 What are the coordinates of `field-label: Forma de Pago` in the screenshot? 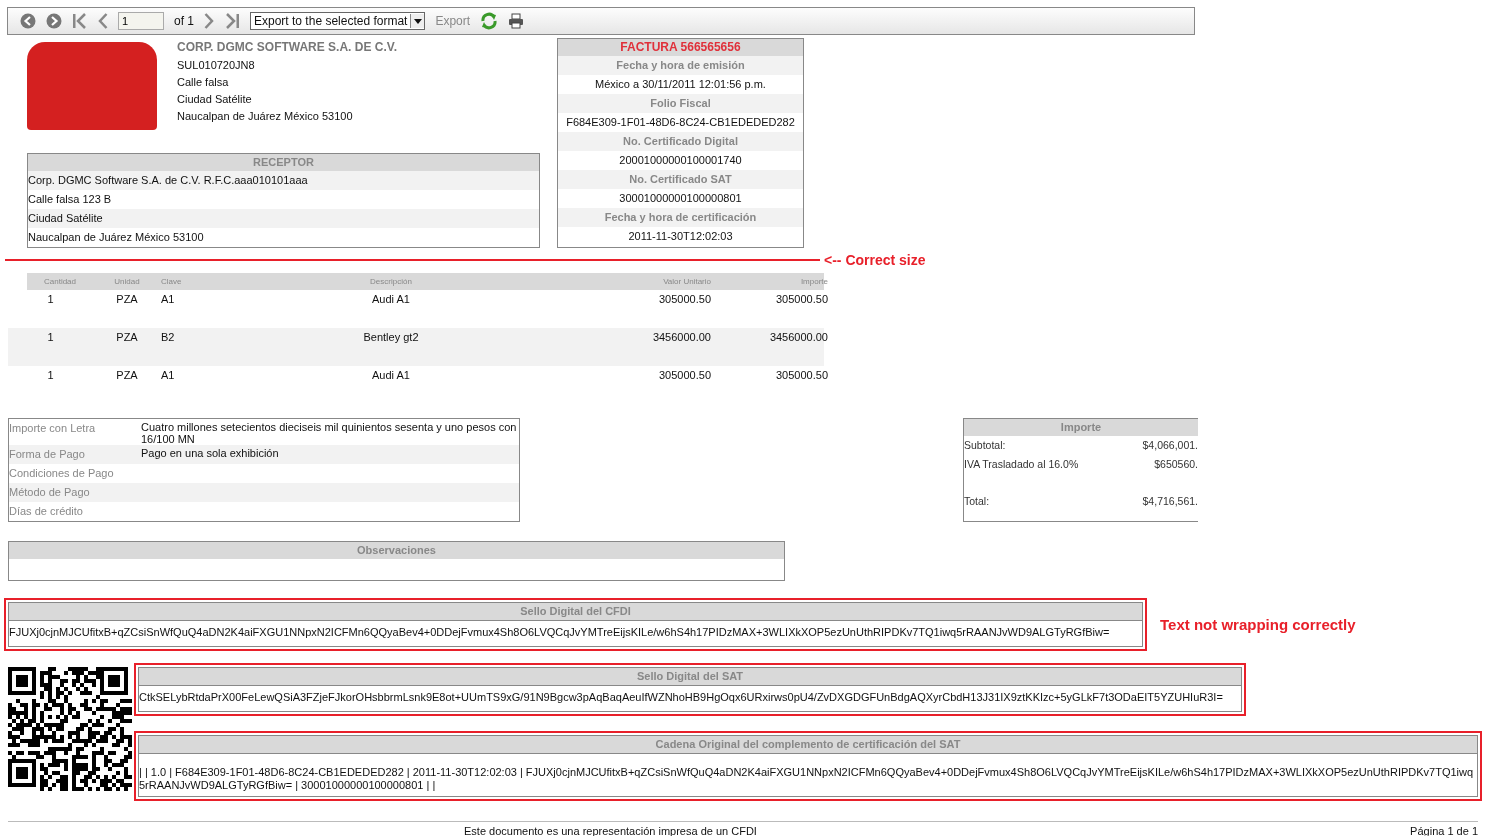 It's located at (47, 454).